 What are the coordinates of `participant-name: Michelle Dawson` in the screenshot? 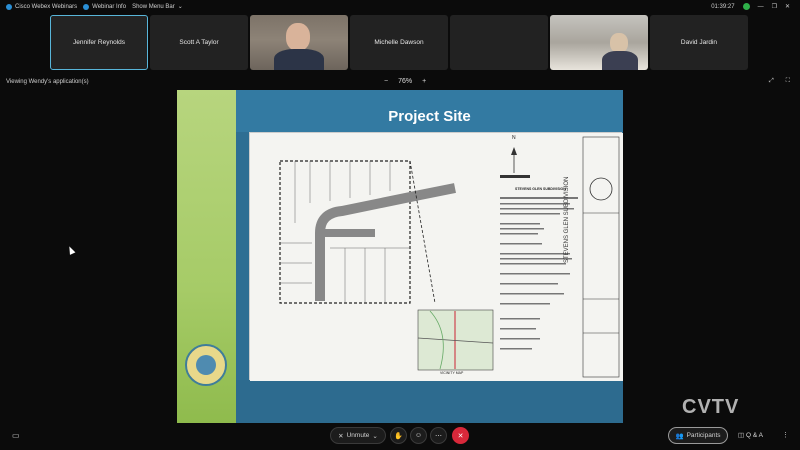 It's located at (399, 42).